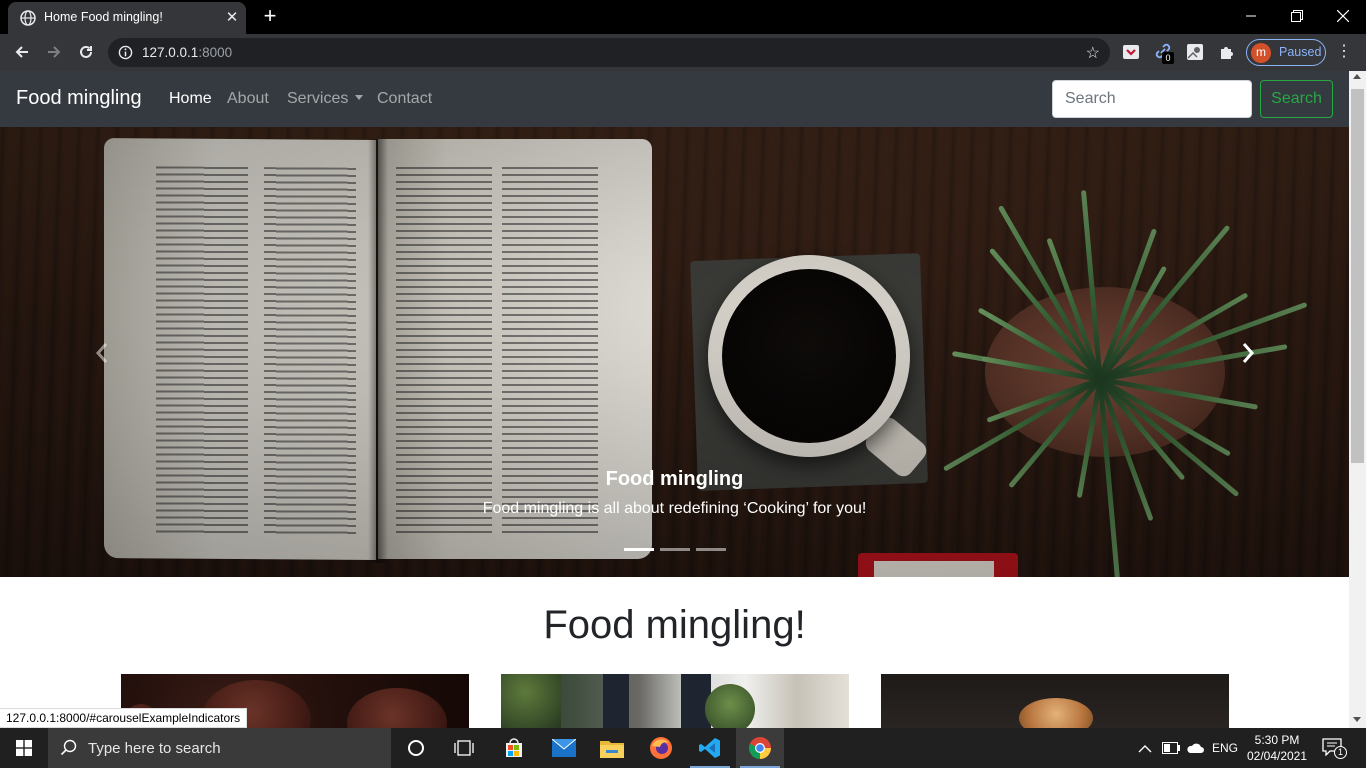 This screenshot has width=1366, height=768. I want to click on tab-title: Home Food mingling!, so click(103, 17).